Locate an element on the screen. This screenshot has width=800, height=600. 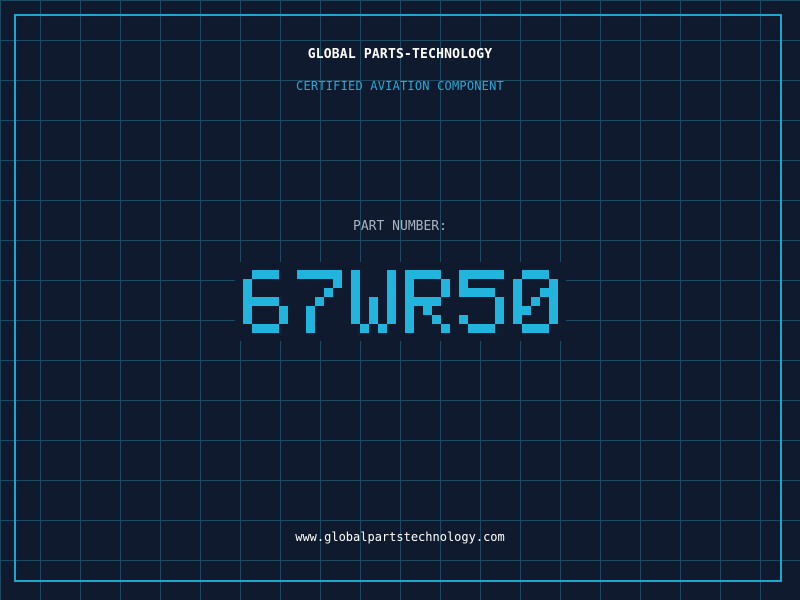
brand-title: GLOBAL PARTS-TECHNOLOGY is located at coordinates (400, 54).